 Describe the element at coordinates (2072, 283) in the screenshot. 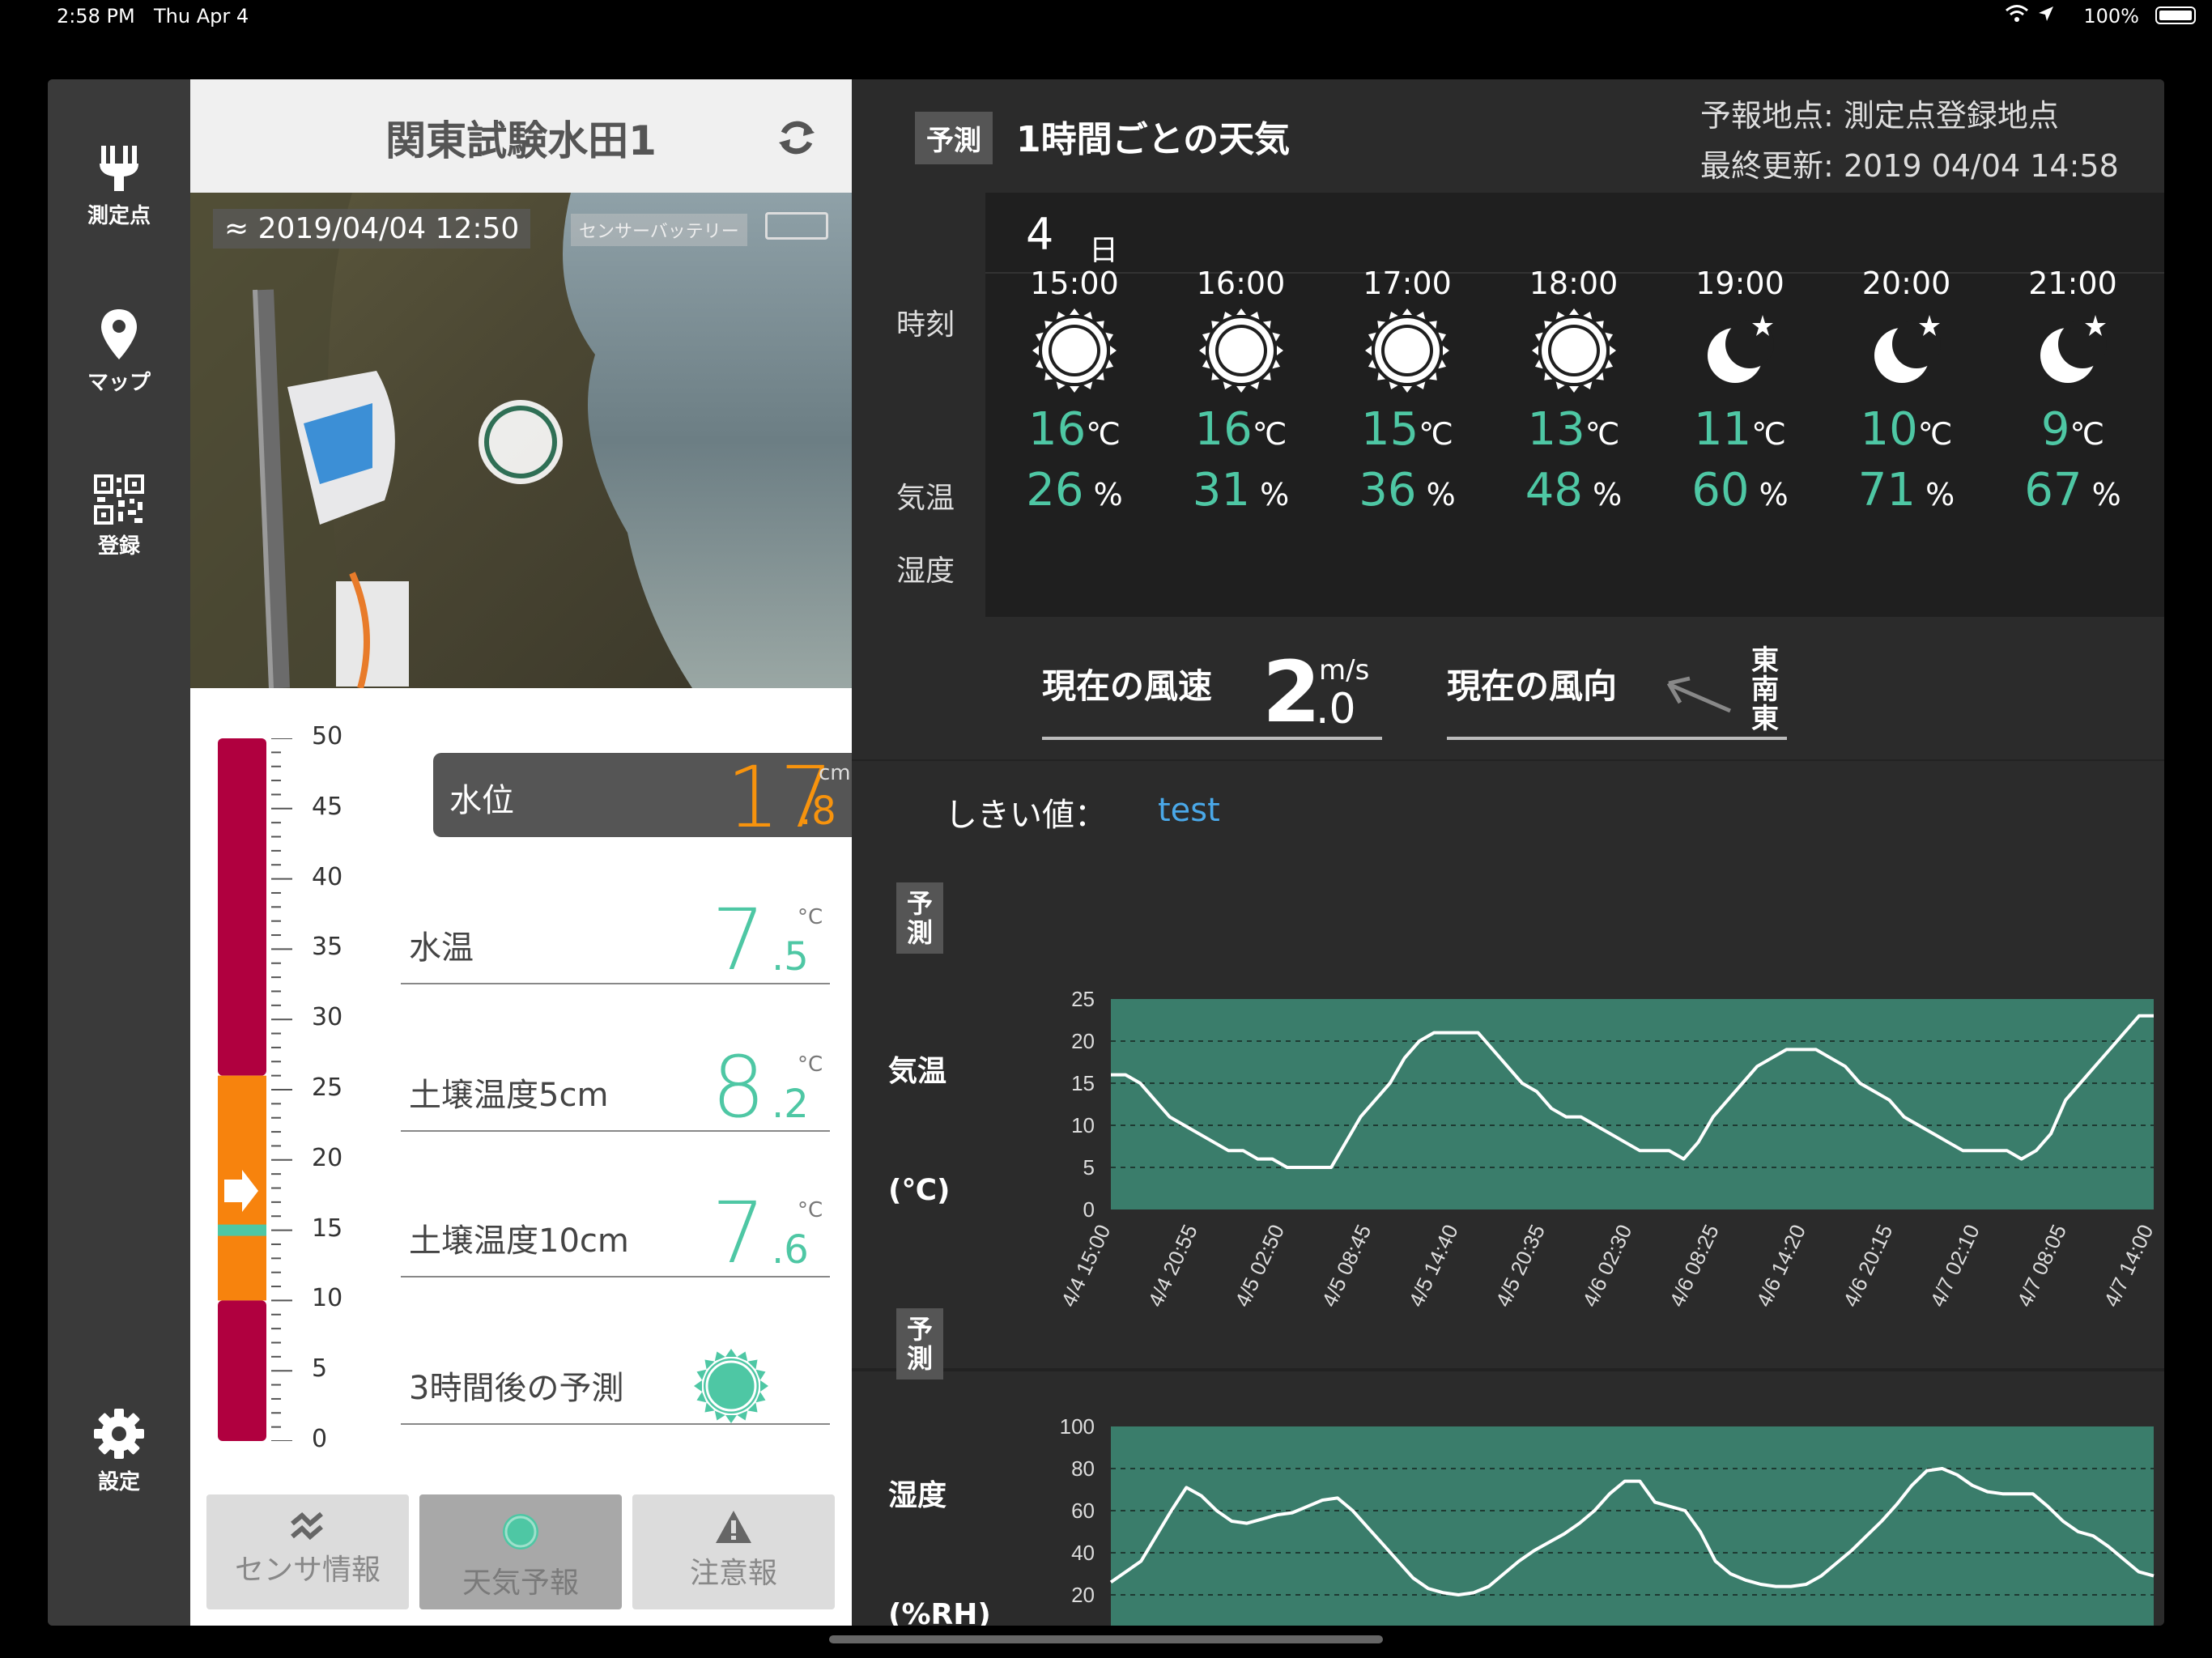

I see `hour-time: 21:00` at that location.